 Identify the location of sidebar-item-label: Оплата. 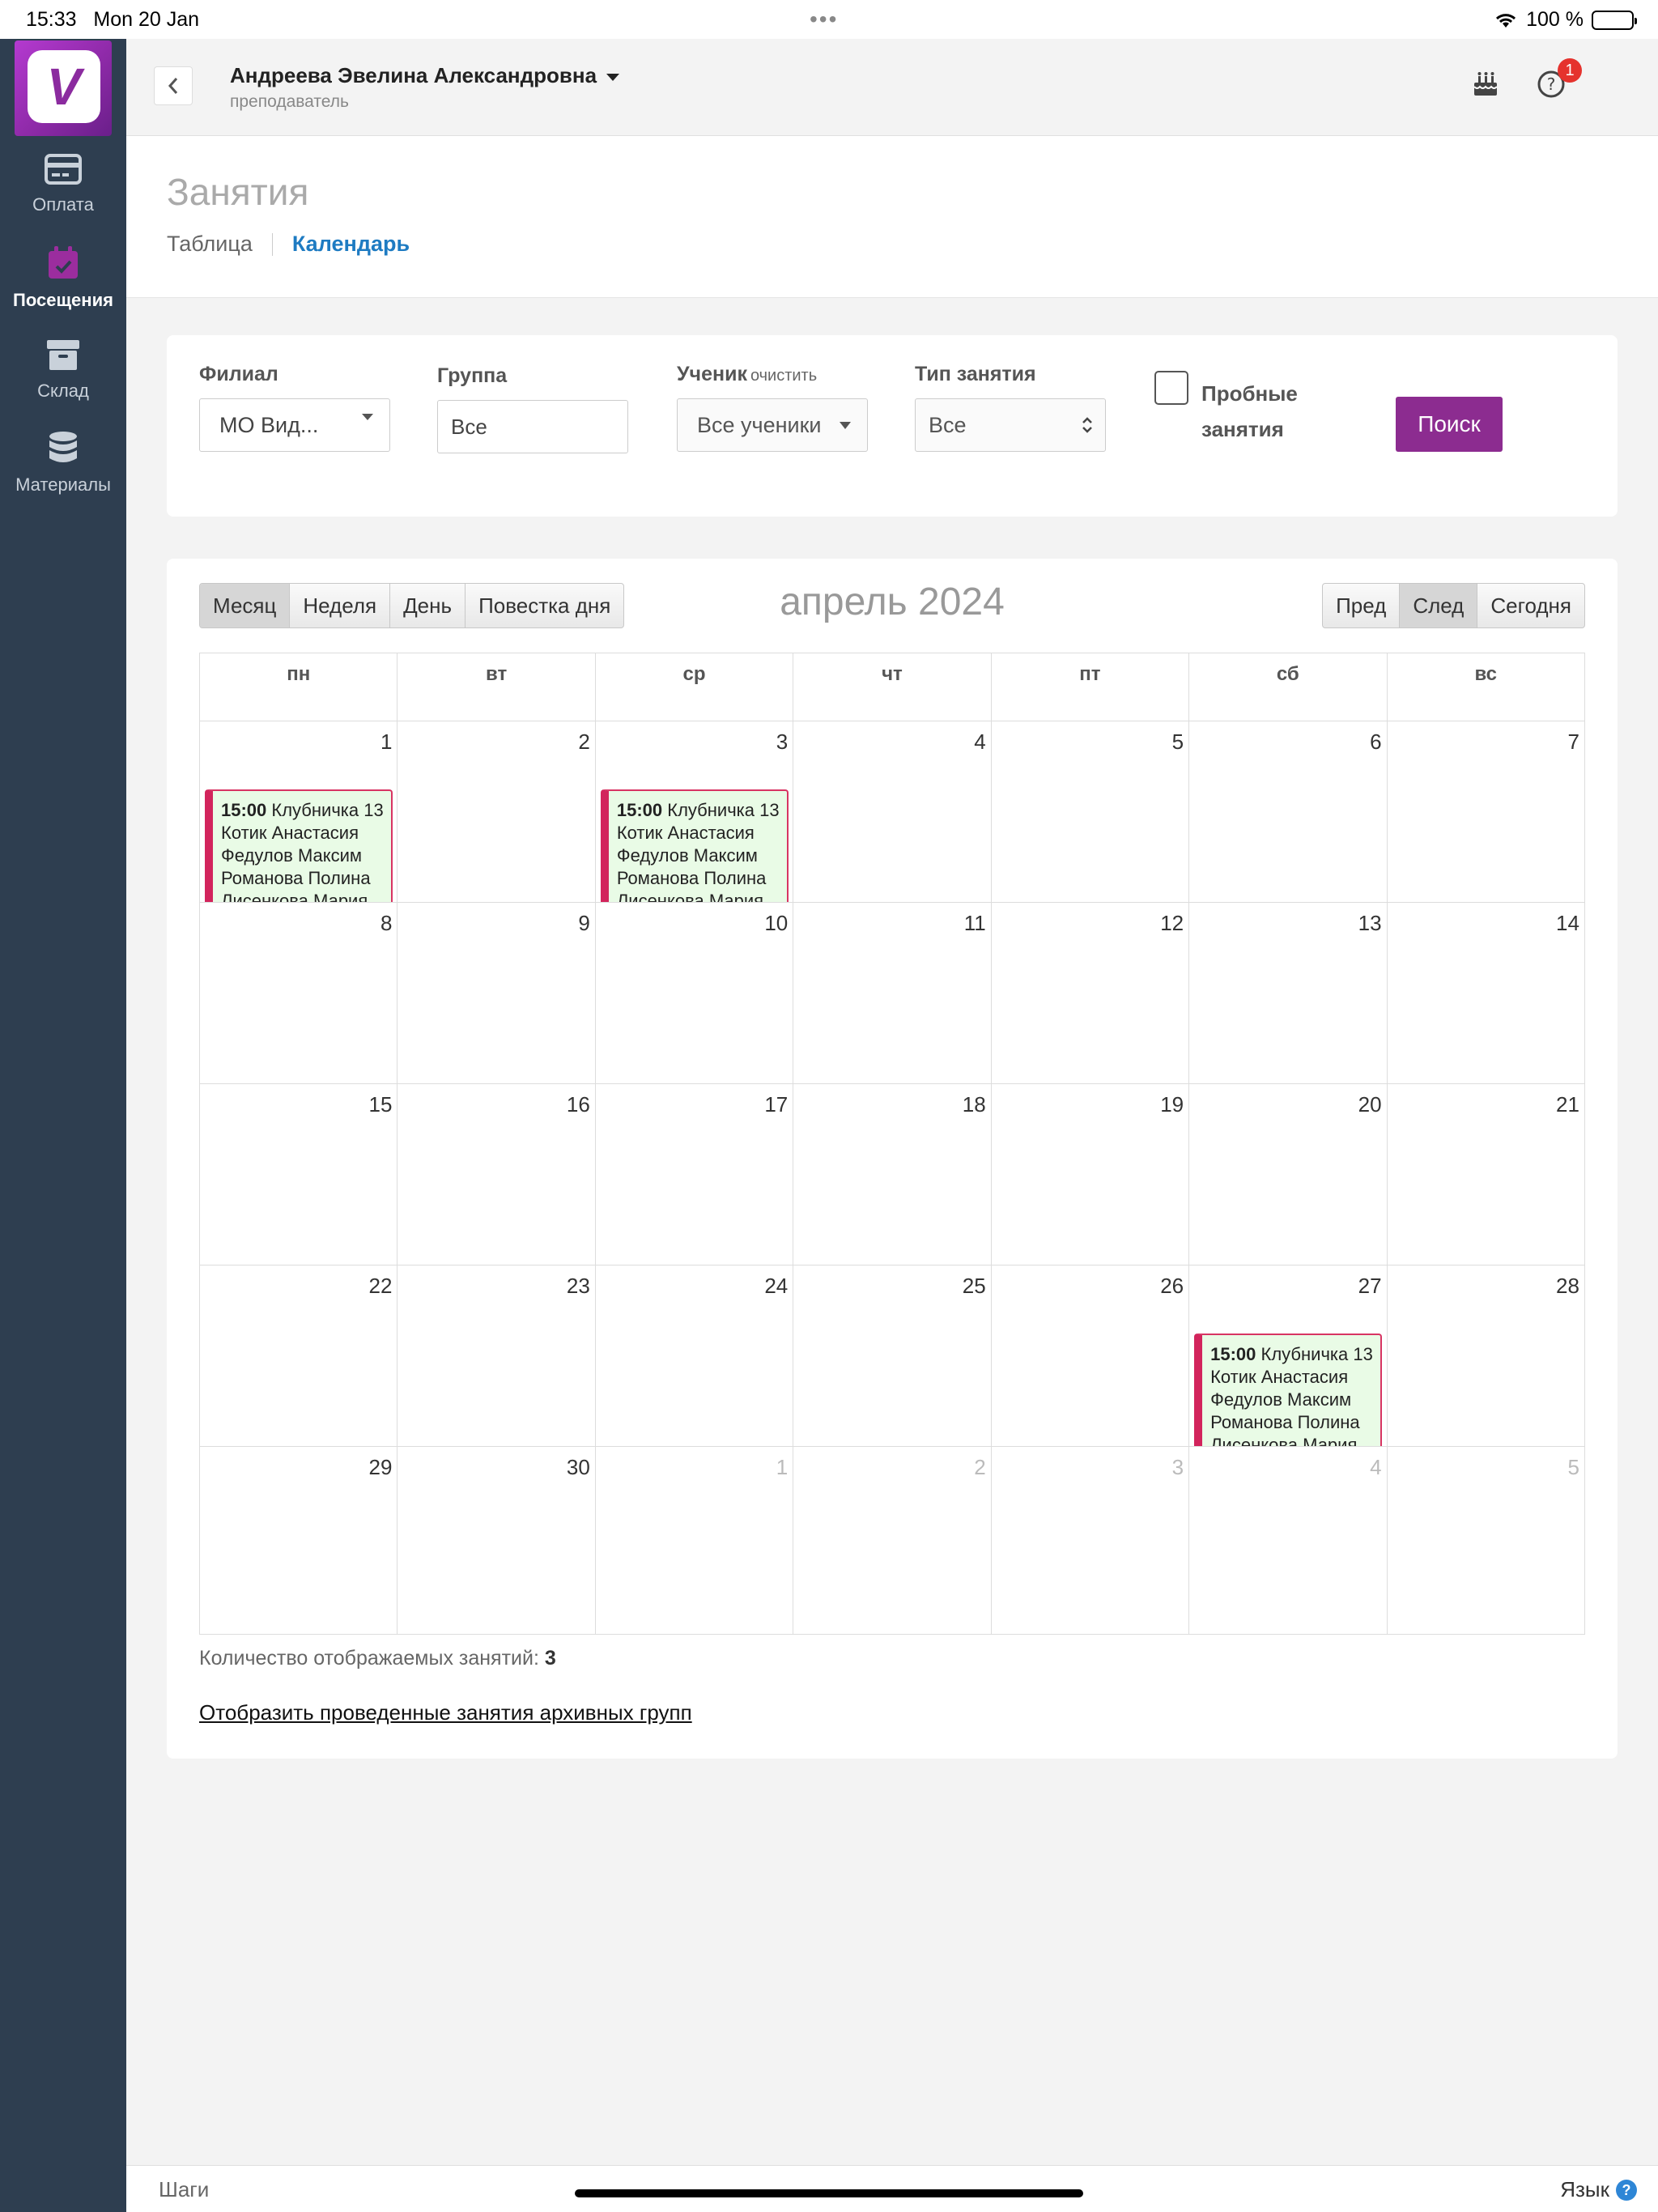
(63, 205).